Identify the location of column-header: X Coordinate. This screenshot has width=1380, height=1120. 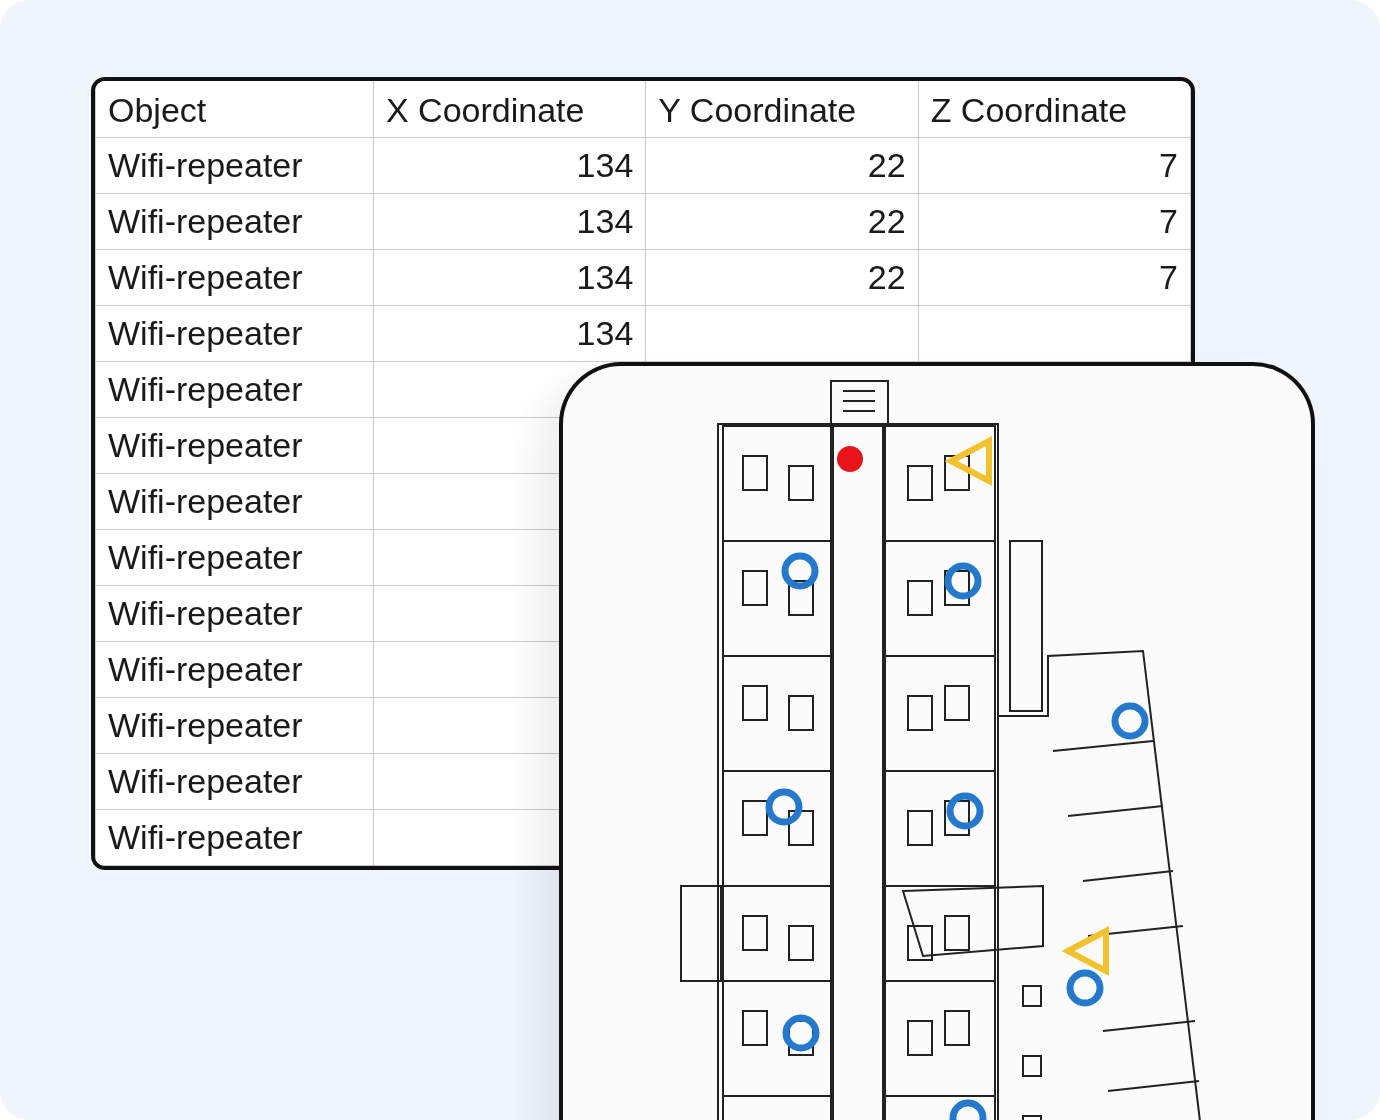
(509, 109).